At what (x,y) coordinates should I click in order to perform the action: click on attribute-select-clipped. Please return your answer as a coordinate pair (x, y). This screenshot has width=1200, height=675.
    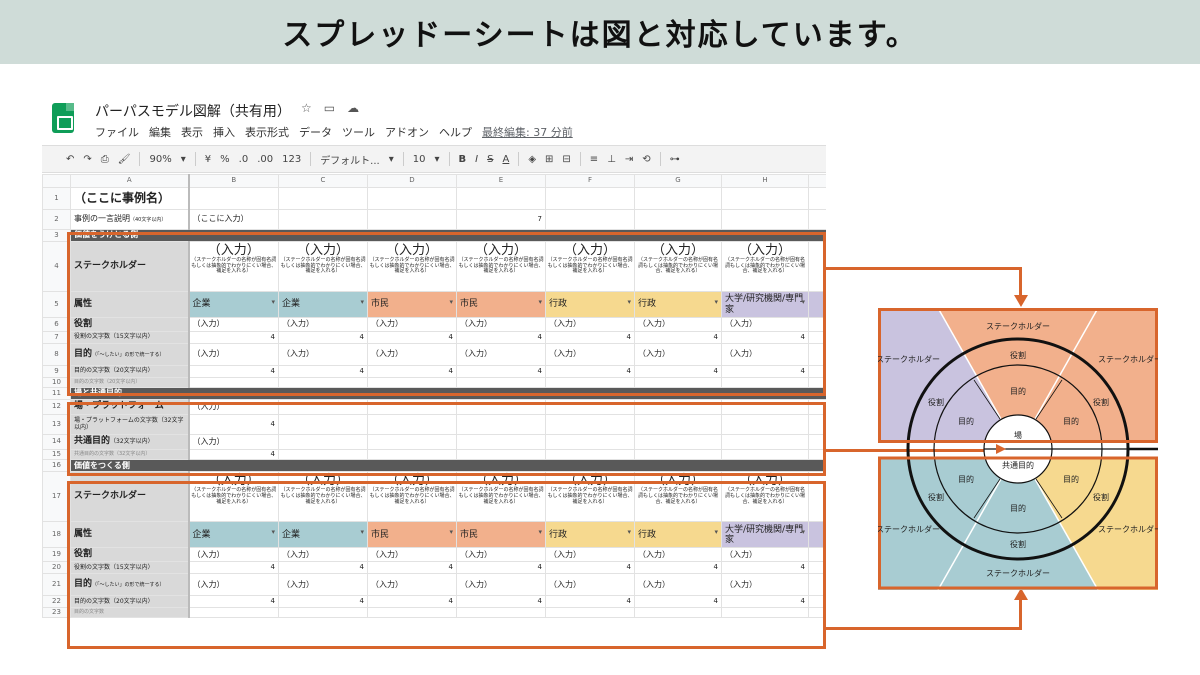
    Looking at the image, I should click on (817, 304).